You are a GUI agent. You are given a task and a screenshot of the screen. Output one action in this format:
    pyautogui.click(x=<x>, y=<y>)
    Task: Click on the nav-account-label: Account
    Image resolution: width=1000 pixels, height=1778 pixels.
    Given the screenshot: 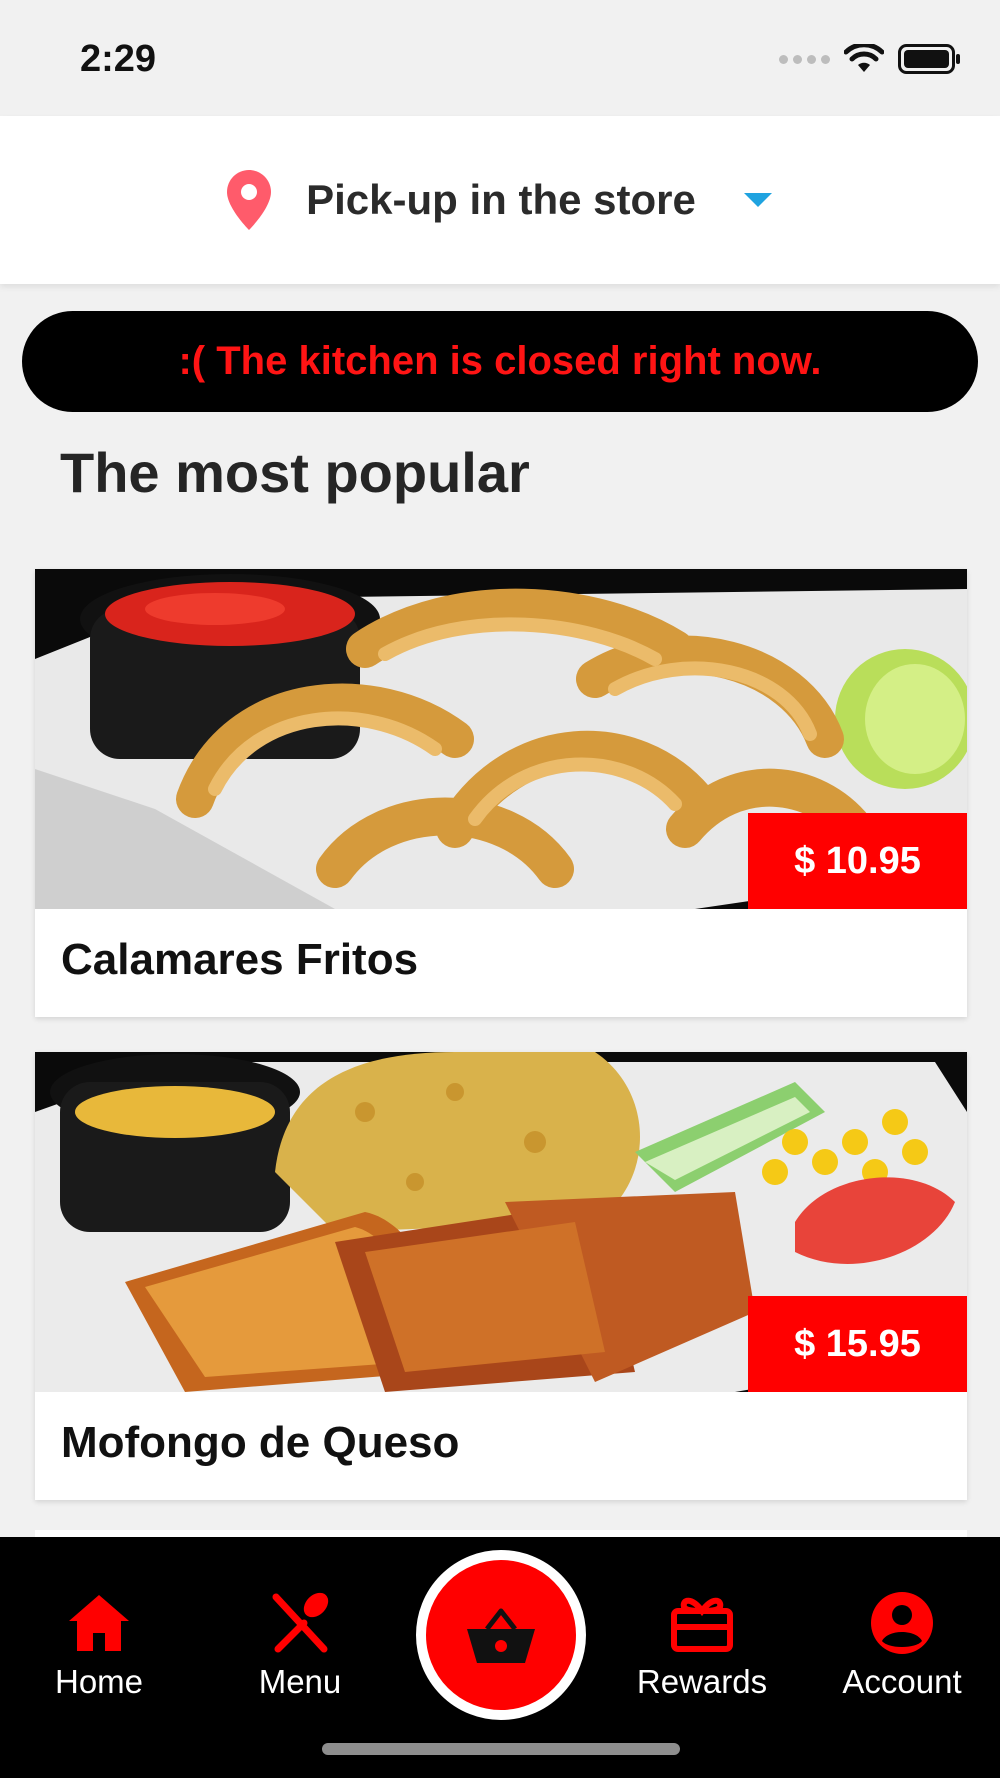 What is the action you would take?
    pyautogui.click(x=902, y=1681)
    